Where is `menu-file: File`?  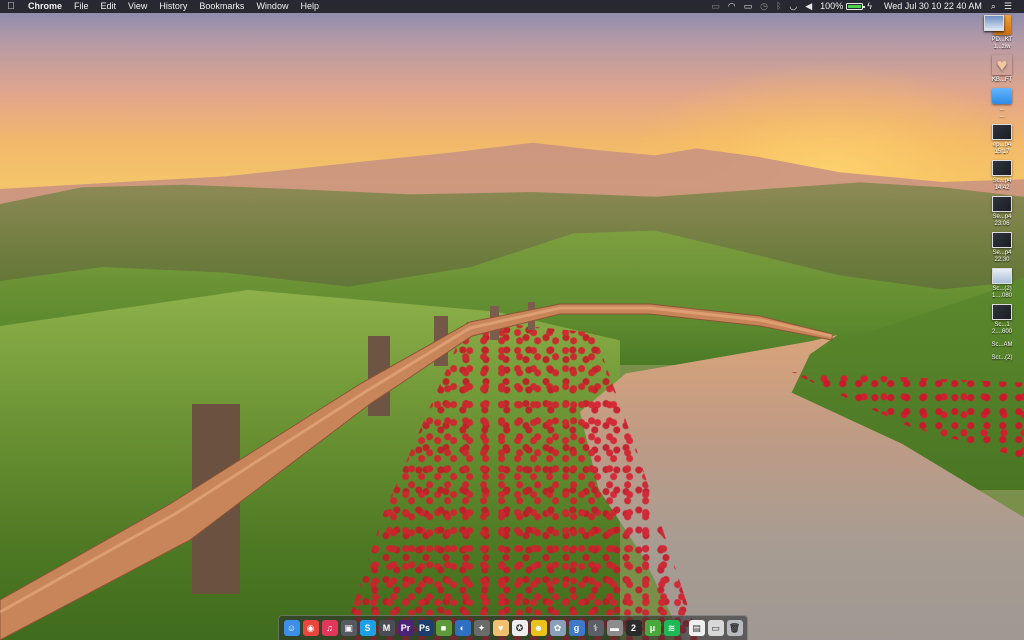
menu-file: File is located at coordinates (81, 6).